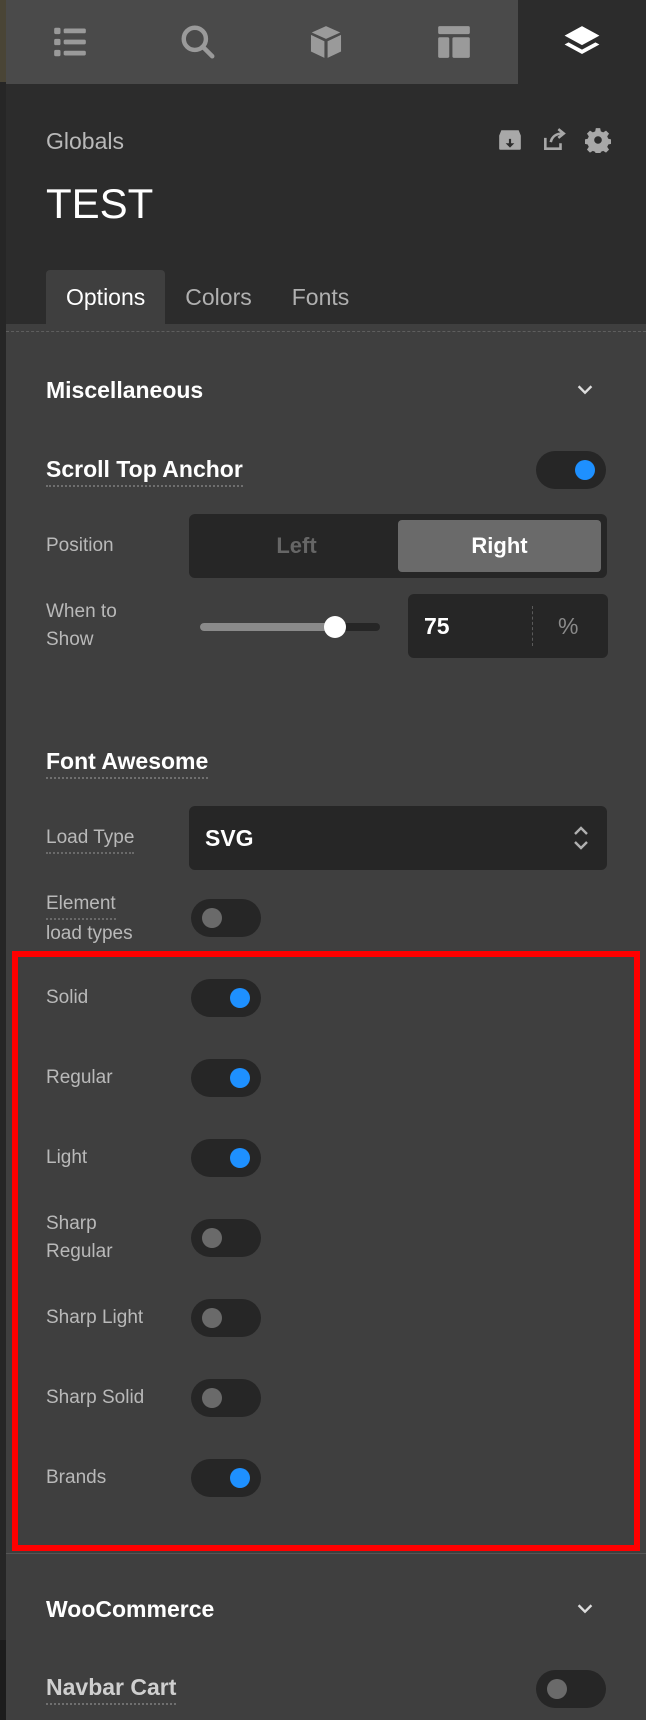 The height and width of the screenshot is (1720, 646). I want to click on solid-label: Solid, so click(67, 997).